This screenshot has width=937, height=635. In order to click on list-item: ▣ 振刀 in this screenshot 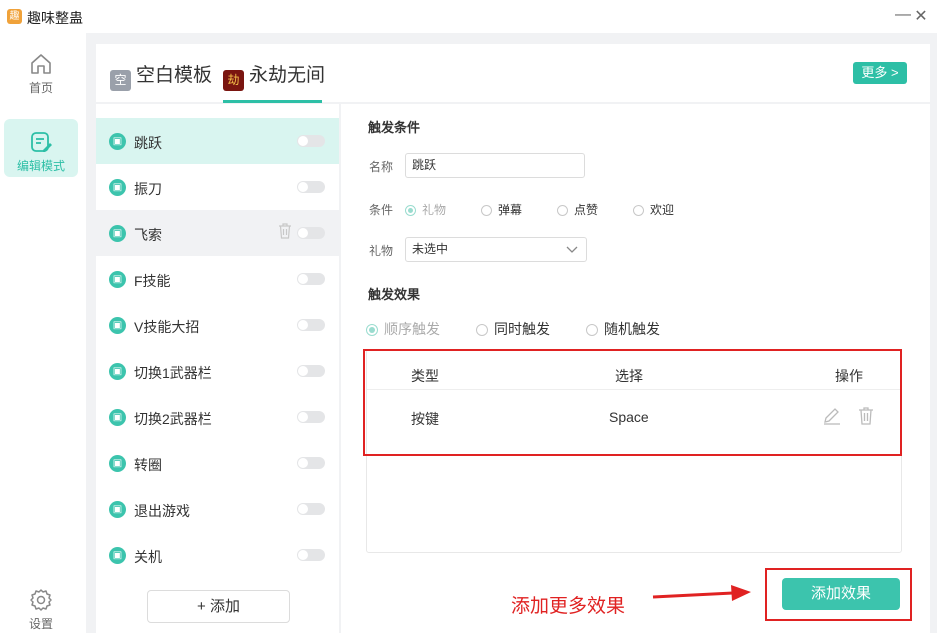, I will do `click(217, 187)`.